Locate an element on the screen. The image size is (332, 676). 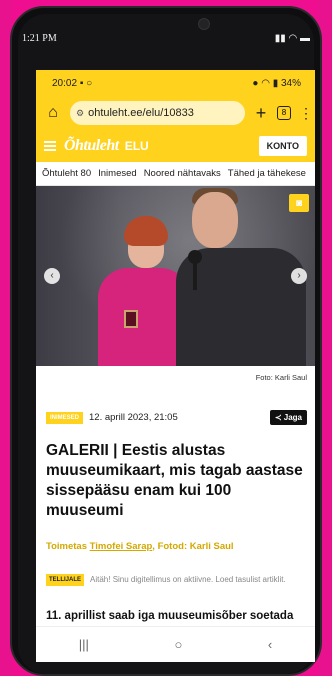
nav-item: Noored nähtavaks is located at coordinates (182, 173).